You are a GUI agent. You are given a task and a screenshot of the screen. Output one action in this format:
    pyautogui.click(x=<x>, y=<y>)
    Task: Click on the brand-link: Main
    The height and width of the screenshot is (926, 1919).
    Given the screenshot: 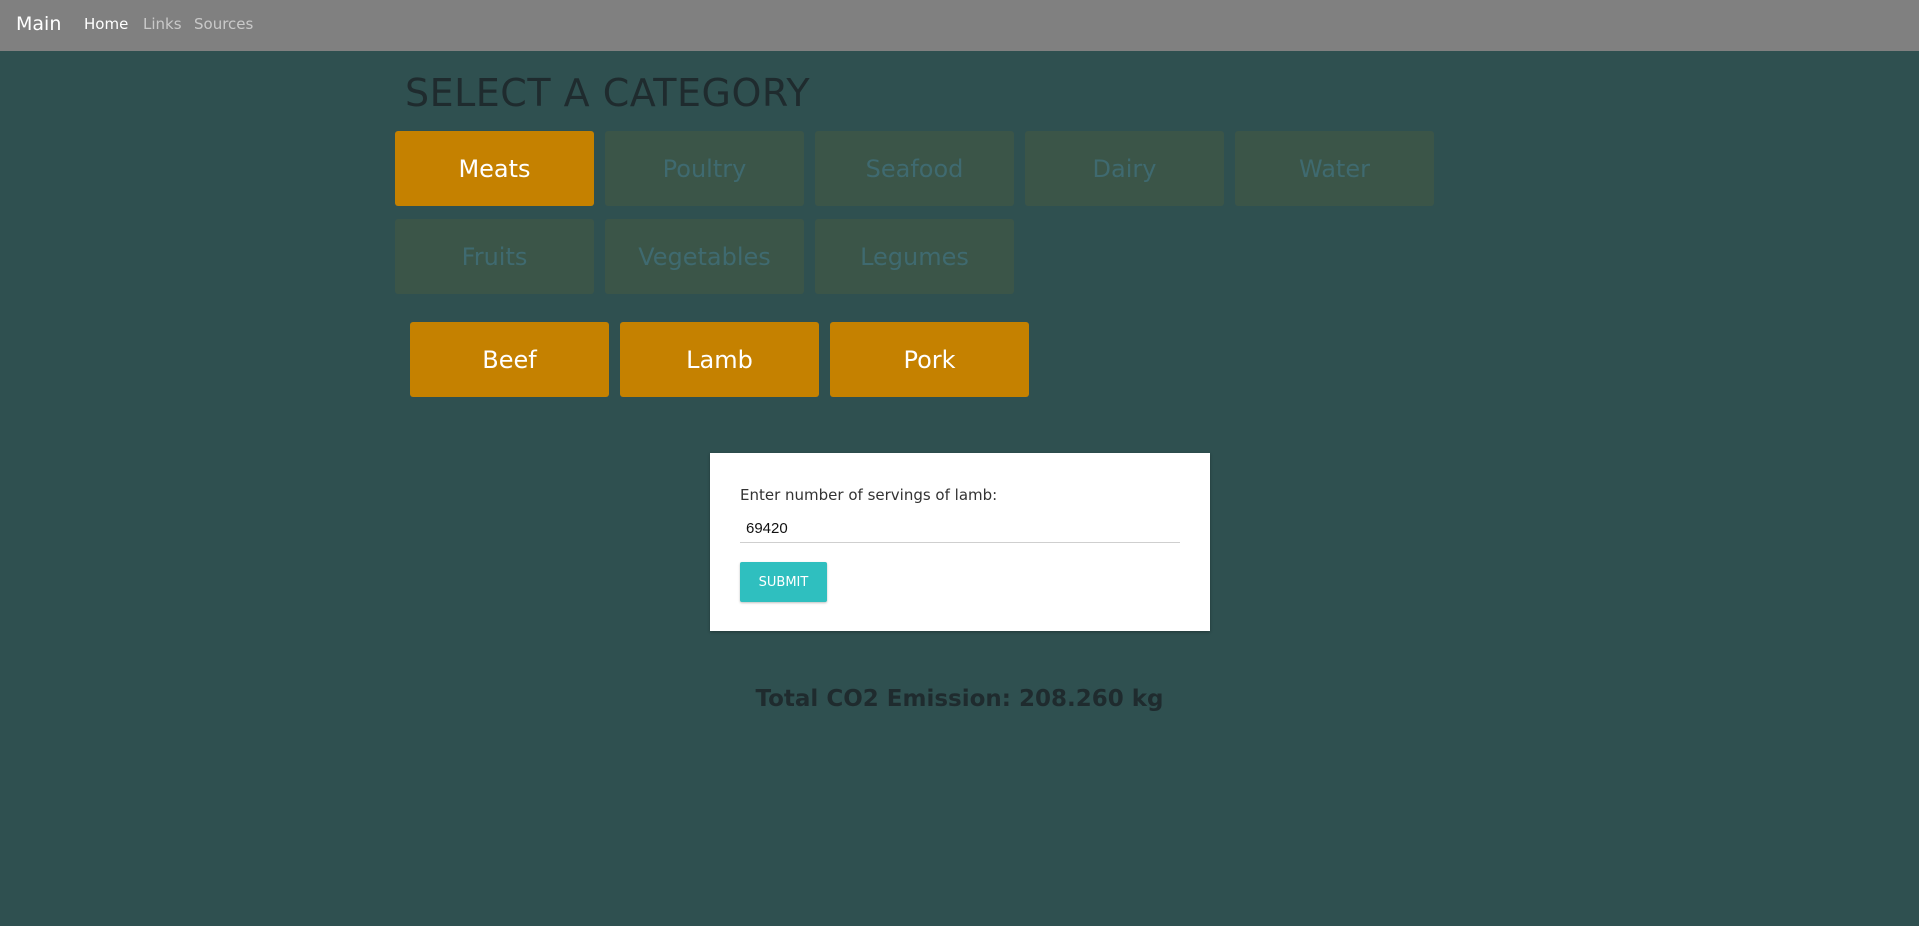 What is the action you would take?
    pyautogui.click(x=38, y=24)
    